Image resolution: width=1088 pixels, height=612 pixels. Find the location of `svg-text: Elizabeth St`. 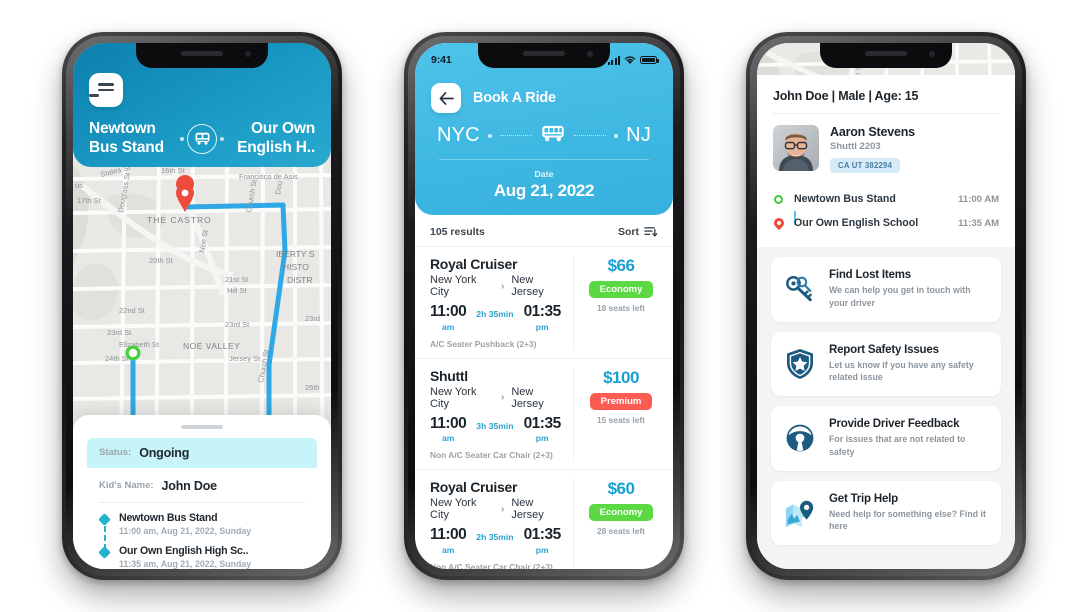

svg-text: Elizabeth St is located at coordinates (139, 344).